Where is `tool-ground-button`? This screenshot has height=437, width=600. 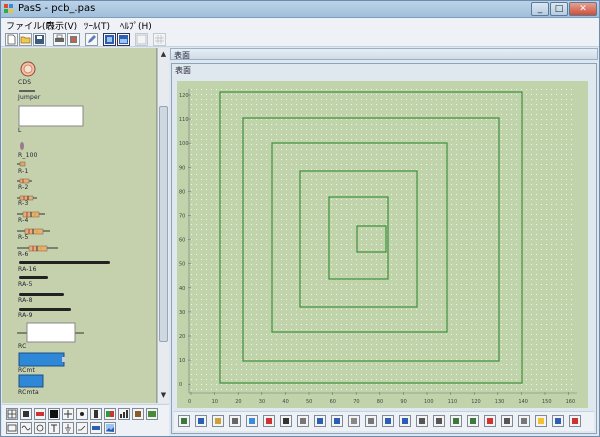 tool-ground-button is located at coordinates (68, 428).